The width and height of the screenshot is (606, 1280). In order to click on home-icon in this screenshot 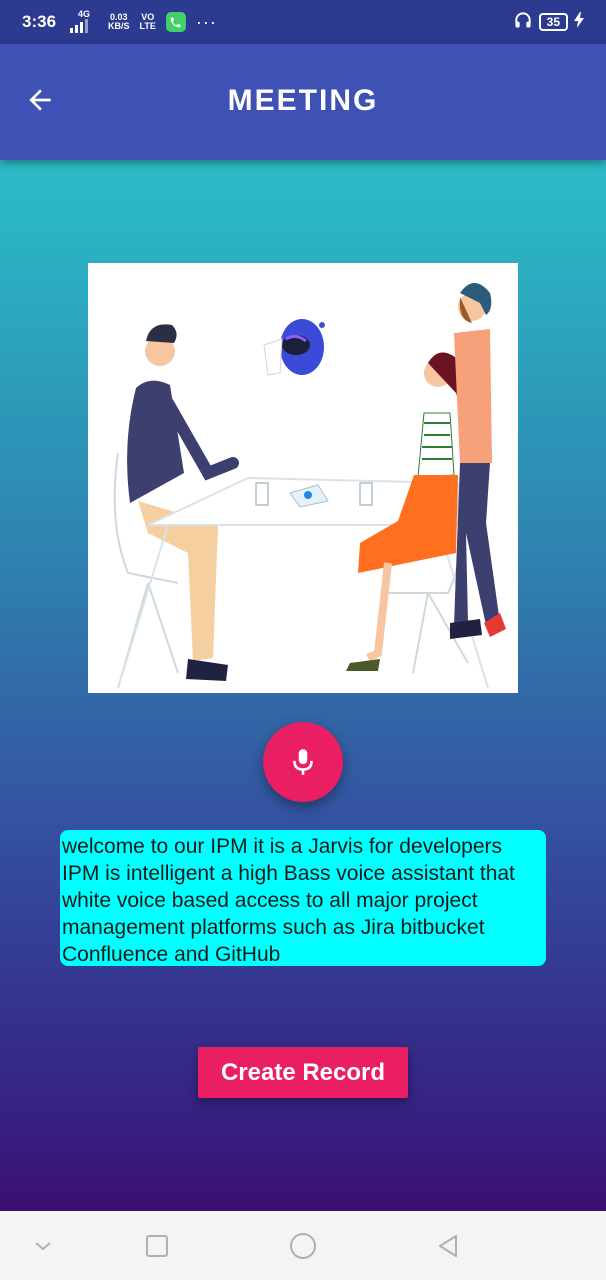, I will do `click(303, 1246)`.